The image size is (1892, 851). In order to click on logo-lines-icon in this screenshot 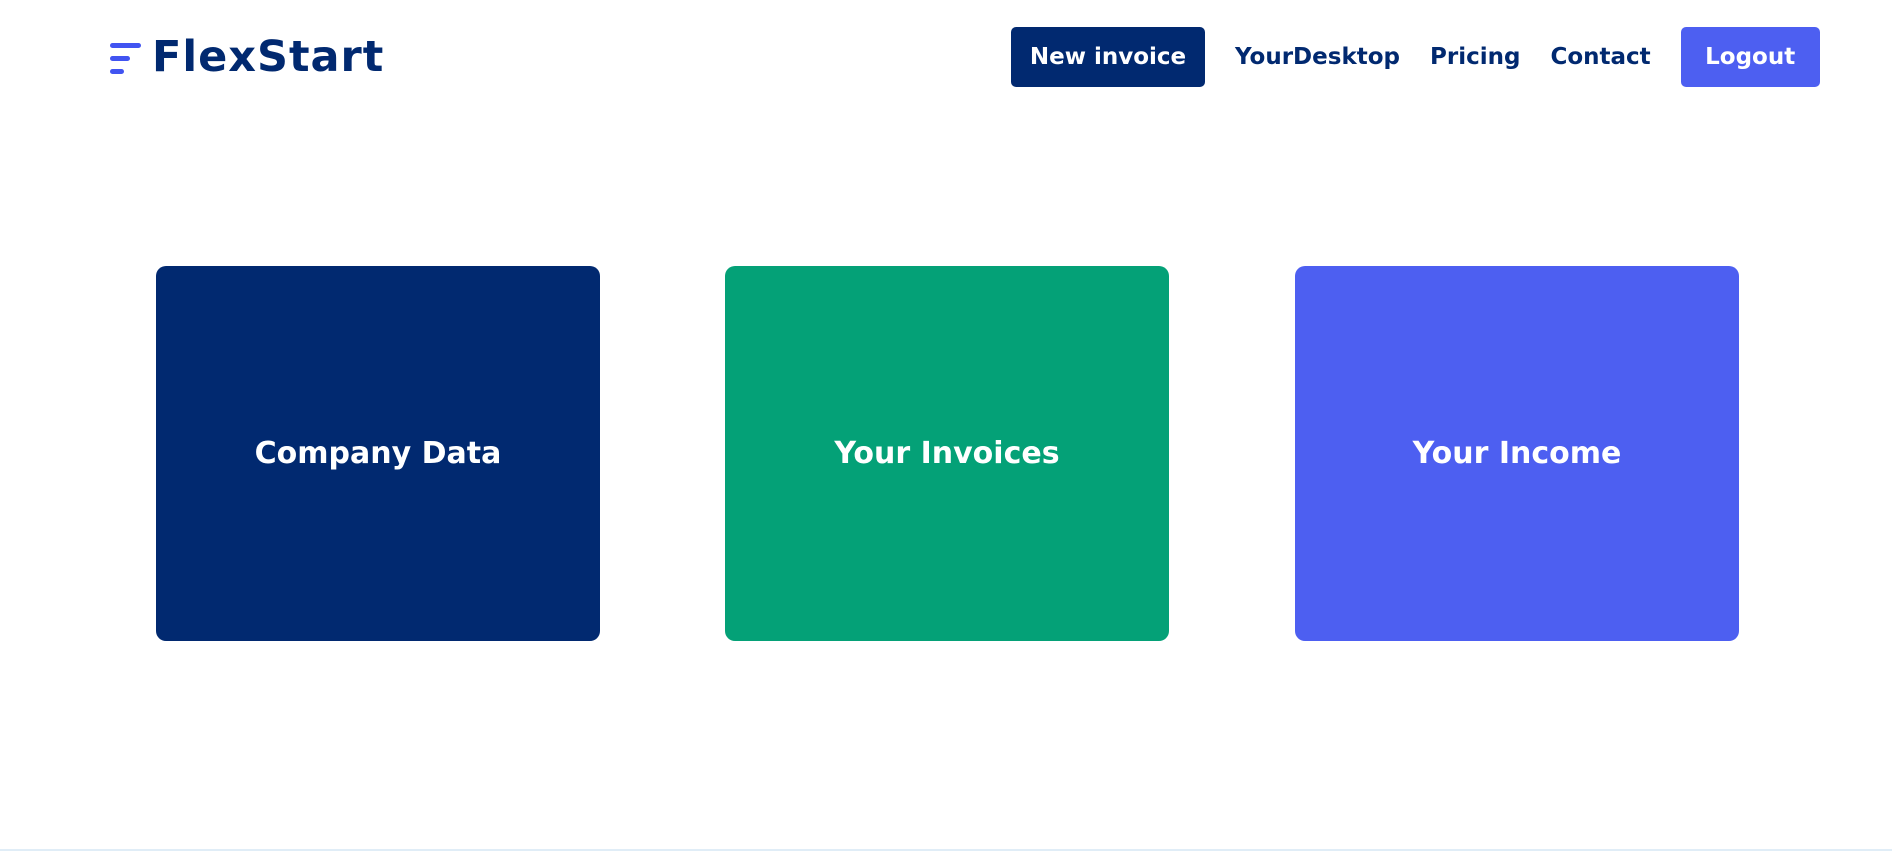, I will do `click(127, 57)`.